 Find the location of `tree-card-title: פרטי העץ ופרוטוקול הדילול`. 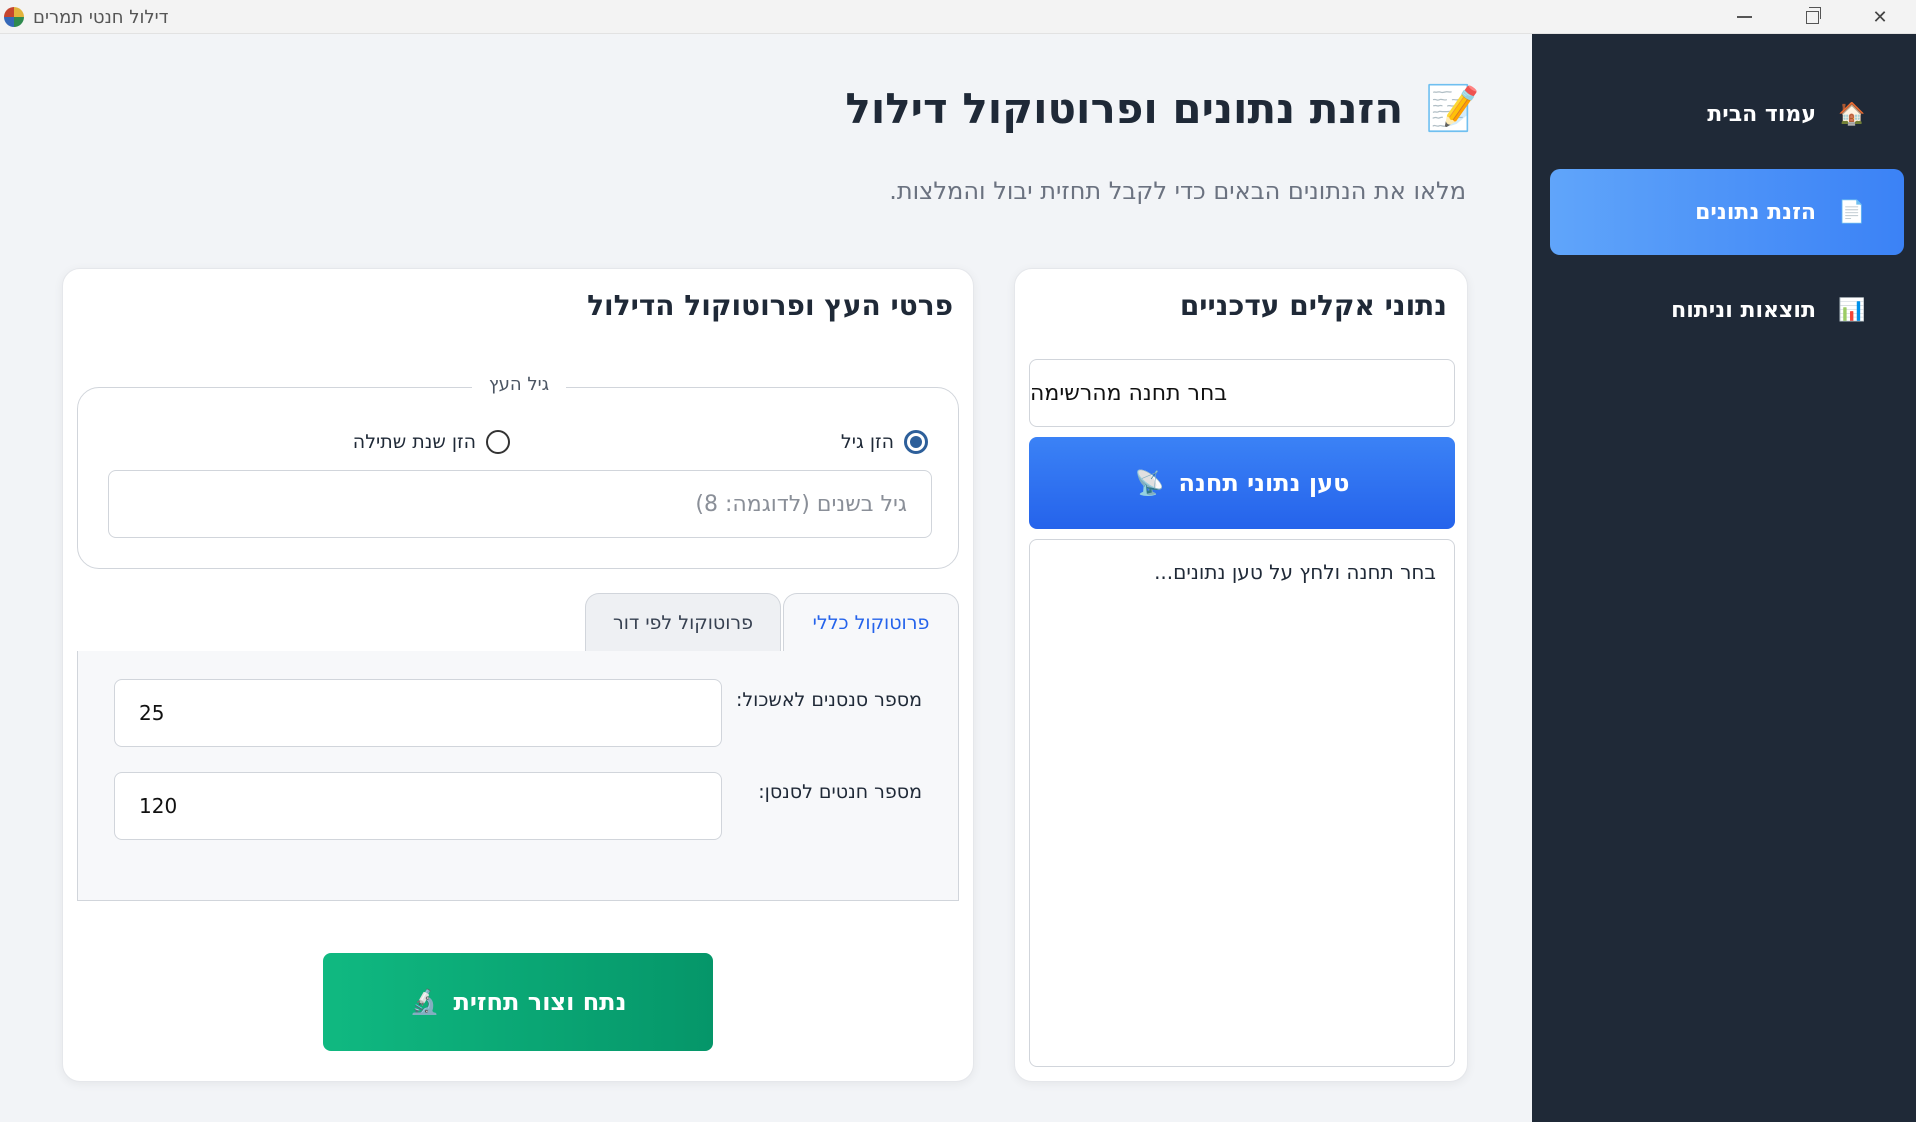

tree-card-title: פרטי העץ ופרוטוקול הדילול is located at coordinates (770, 305).